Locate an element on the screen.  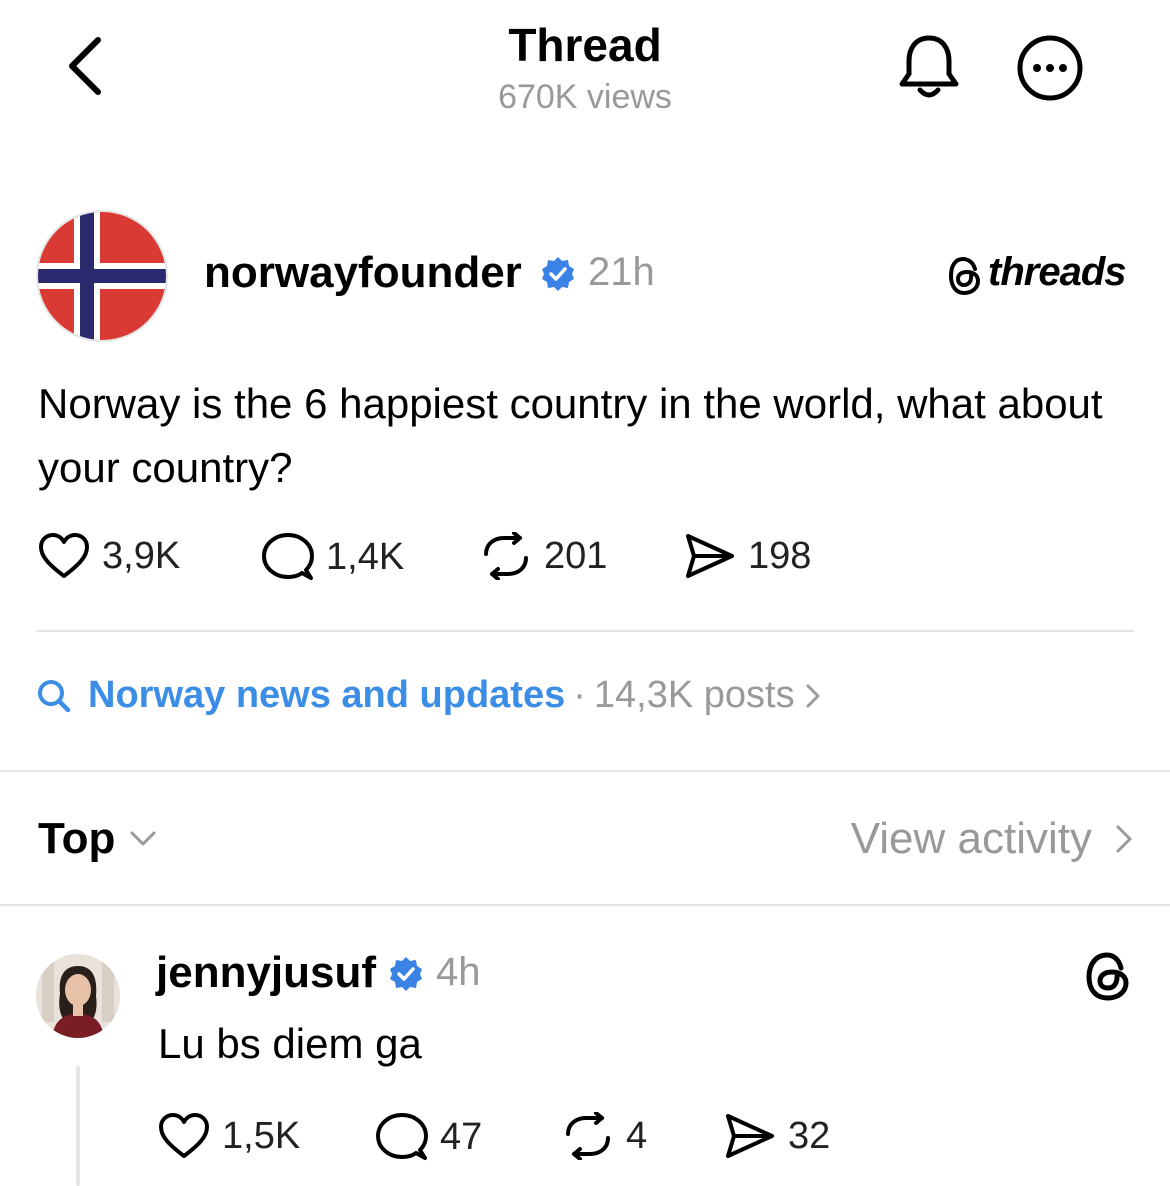
page-title: Thread is located at coordinates (585, 45).